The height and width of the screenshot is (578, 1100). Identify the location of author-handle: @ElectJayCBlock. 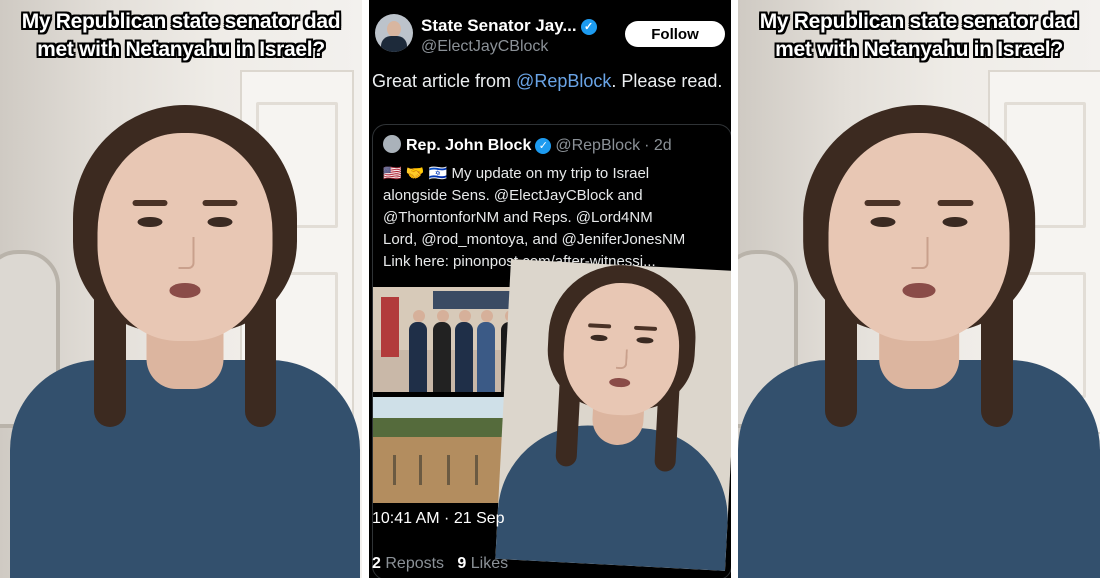
(484, 47).